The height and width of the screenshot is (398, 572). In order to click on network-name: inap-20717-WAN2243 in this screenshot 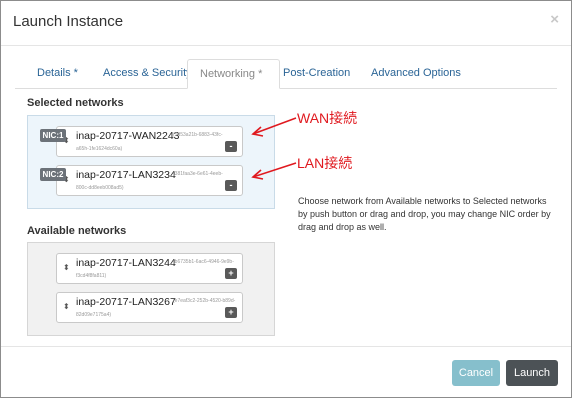, I will do `click(128, 136)`.